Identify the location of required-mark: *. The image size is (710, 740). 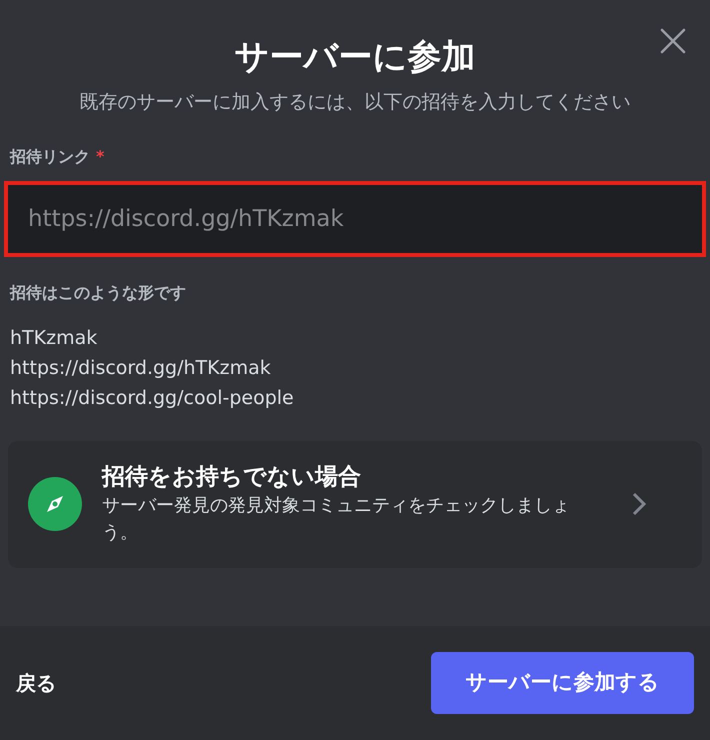
(100, 157).